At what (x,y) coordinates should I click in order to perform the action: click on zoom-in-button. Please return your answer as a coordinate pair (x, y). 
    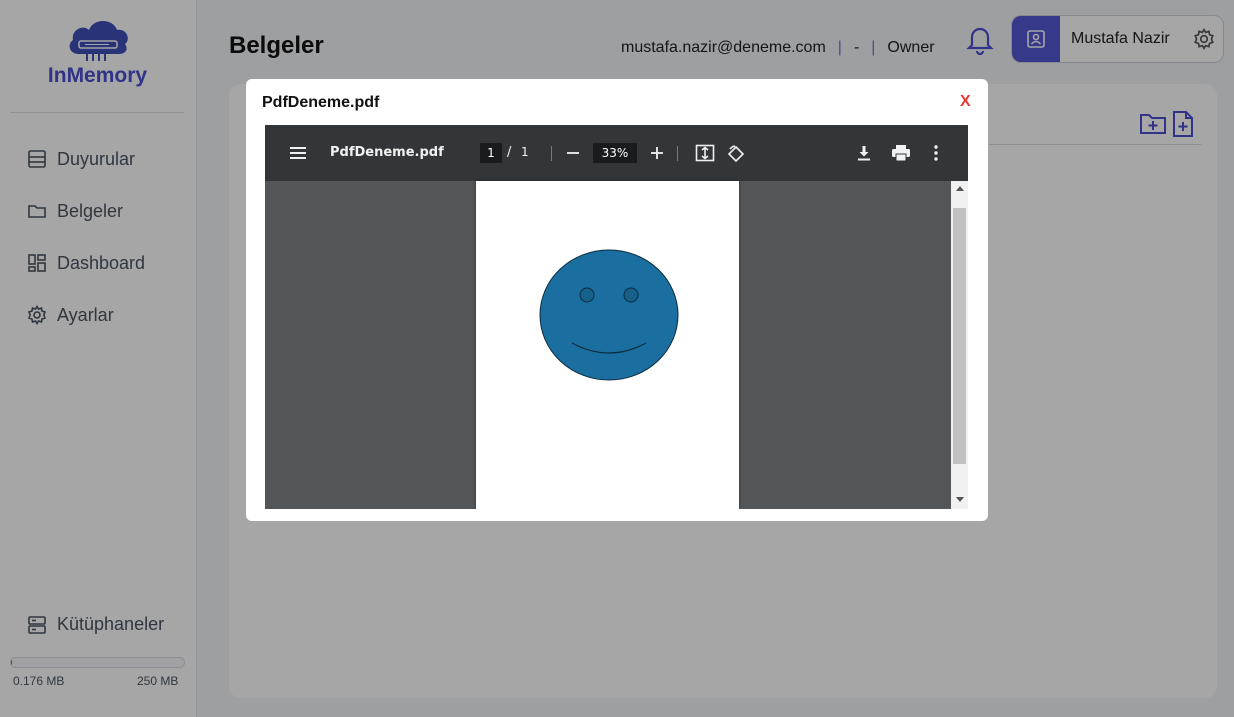
    Looking at the image, I should click on (657, 155).